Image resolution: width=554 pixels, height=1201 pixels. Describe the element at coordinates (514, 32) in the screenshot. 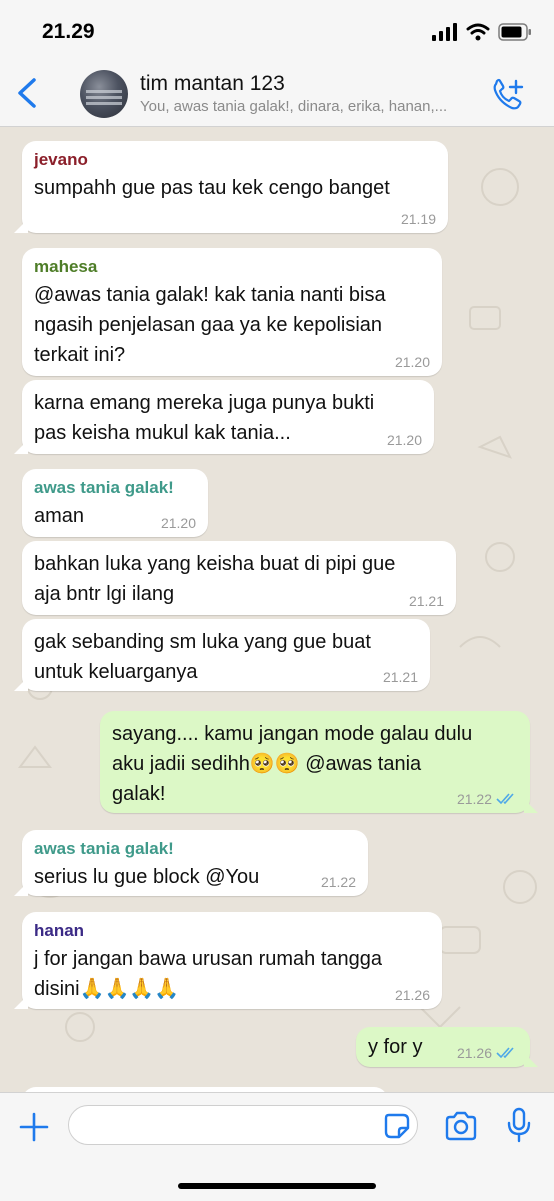

I see `battery-icon` at that location.